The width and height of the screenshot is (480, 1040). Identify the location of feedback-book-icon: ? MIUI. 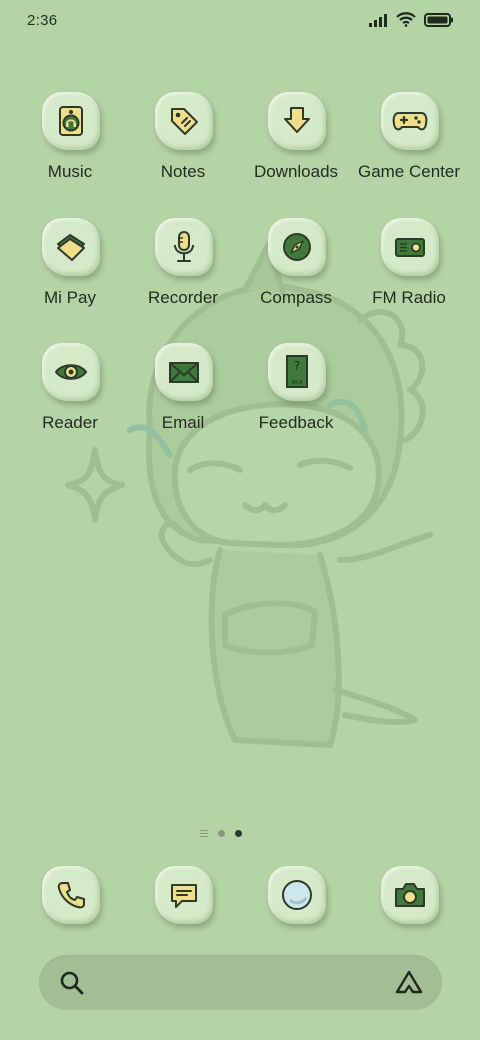
(297, 371).